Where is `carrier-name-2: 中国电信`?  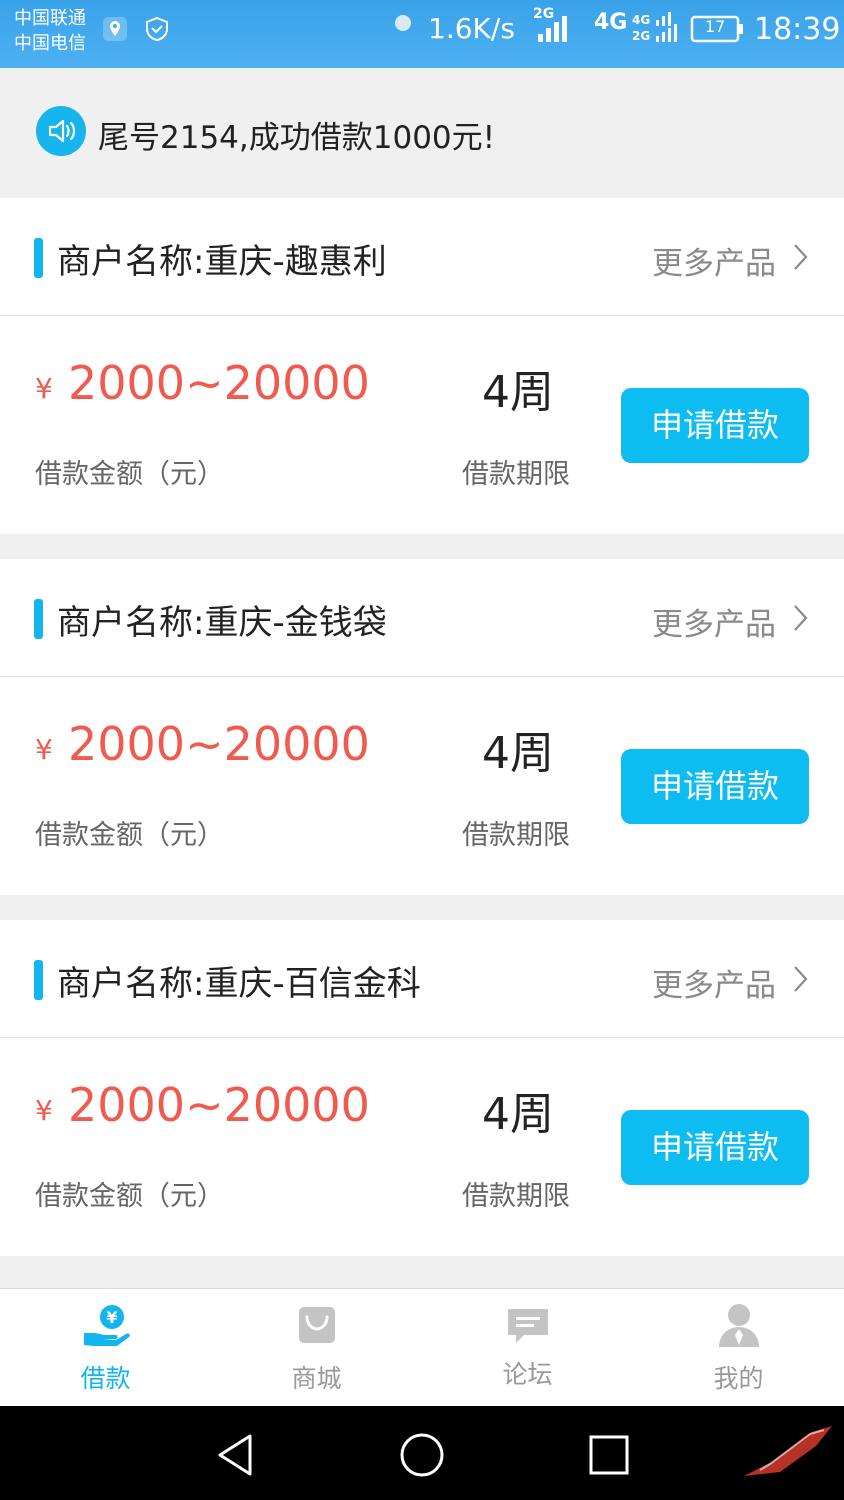 carrier-name-2: 中国电信 is located at coordinates (50, 43).